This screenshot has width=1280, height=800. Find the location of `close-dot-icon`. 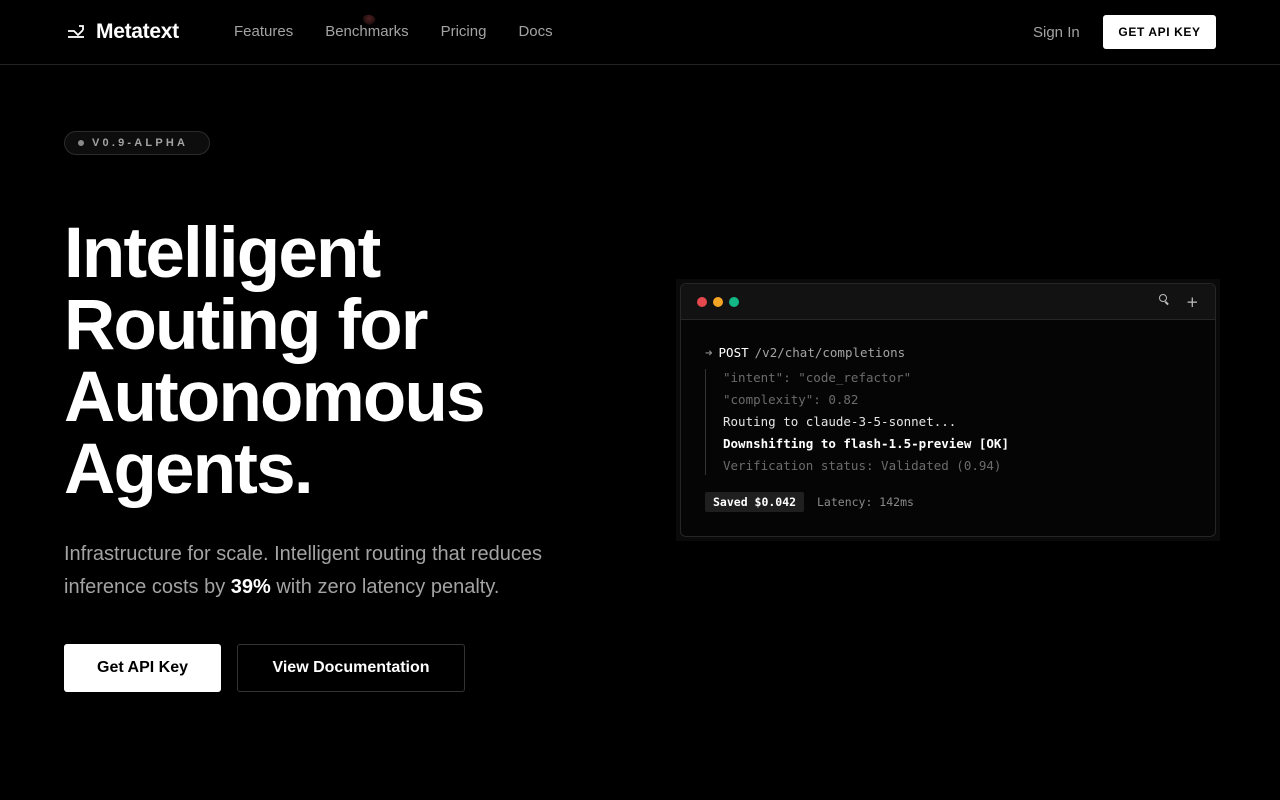

close-dot-icon is located at coordinates (702, 302).